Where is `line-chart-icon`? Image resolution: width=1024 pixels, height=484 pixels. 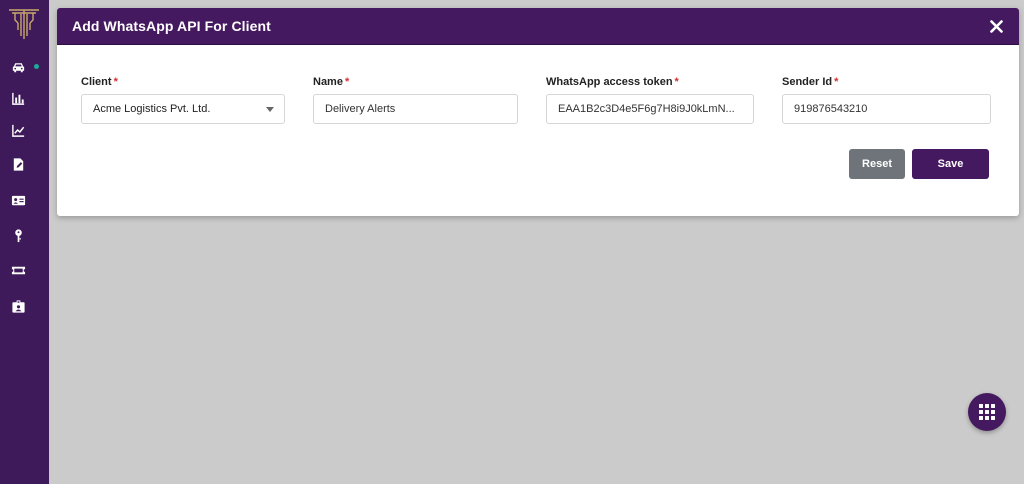
line-chart-icon is located at coordinates (17, 130).